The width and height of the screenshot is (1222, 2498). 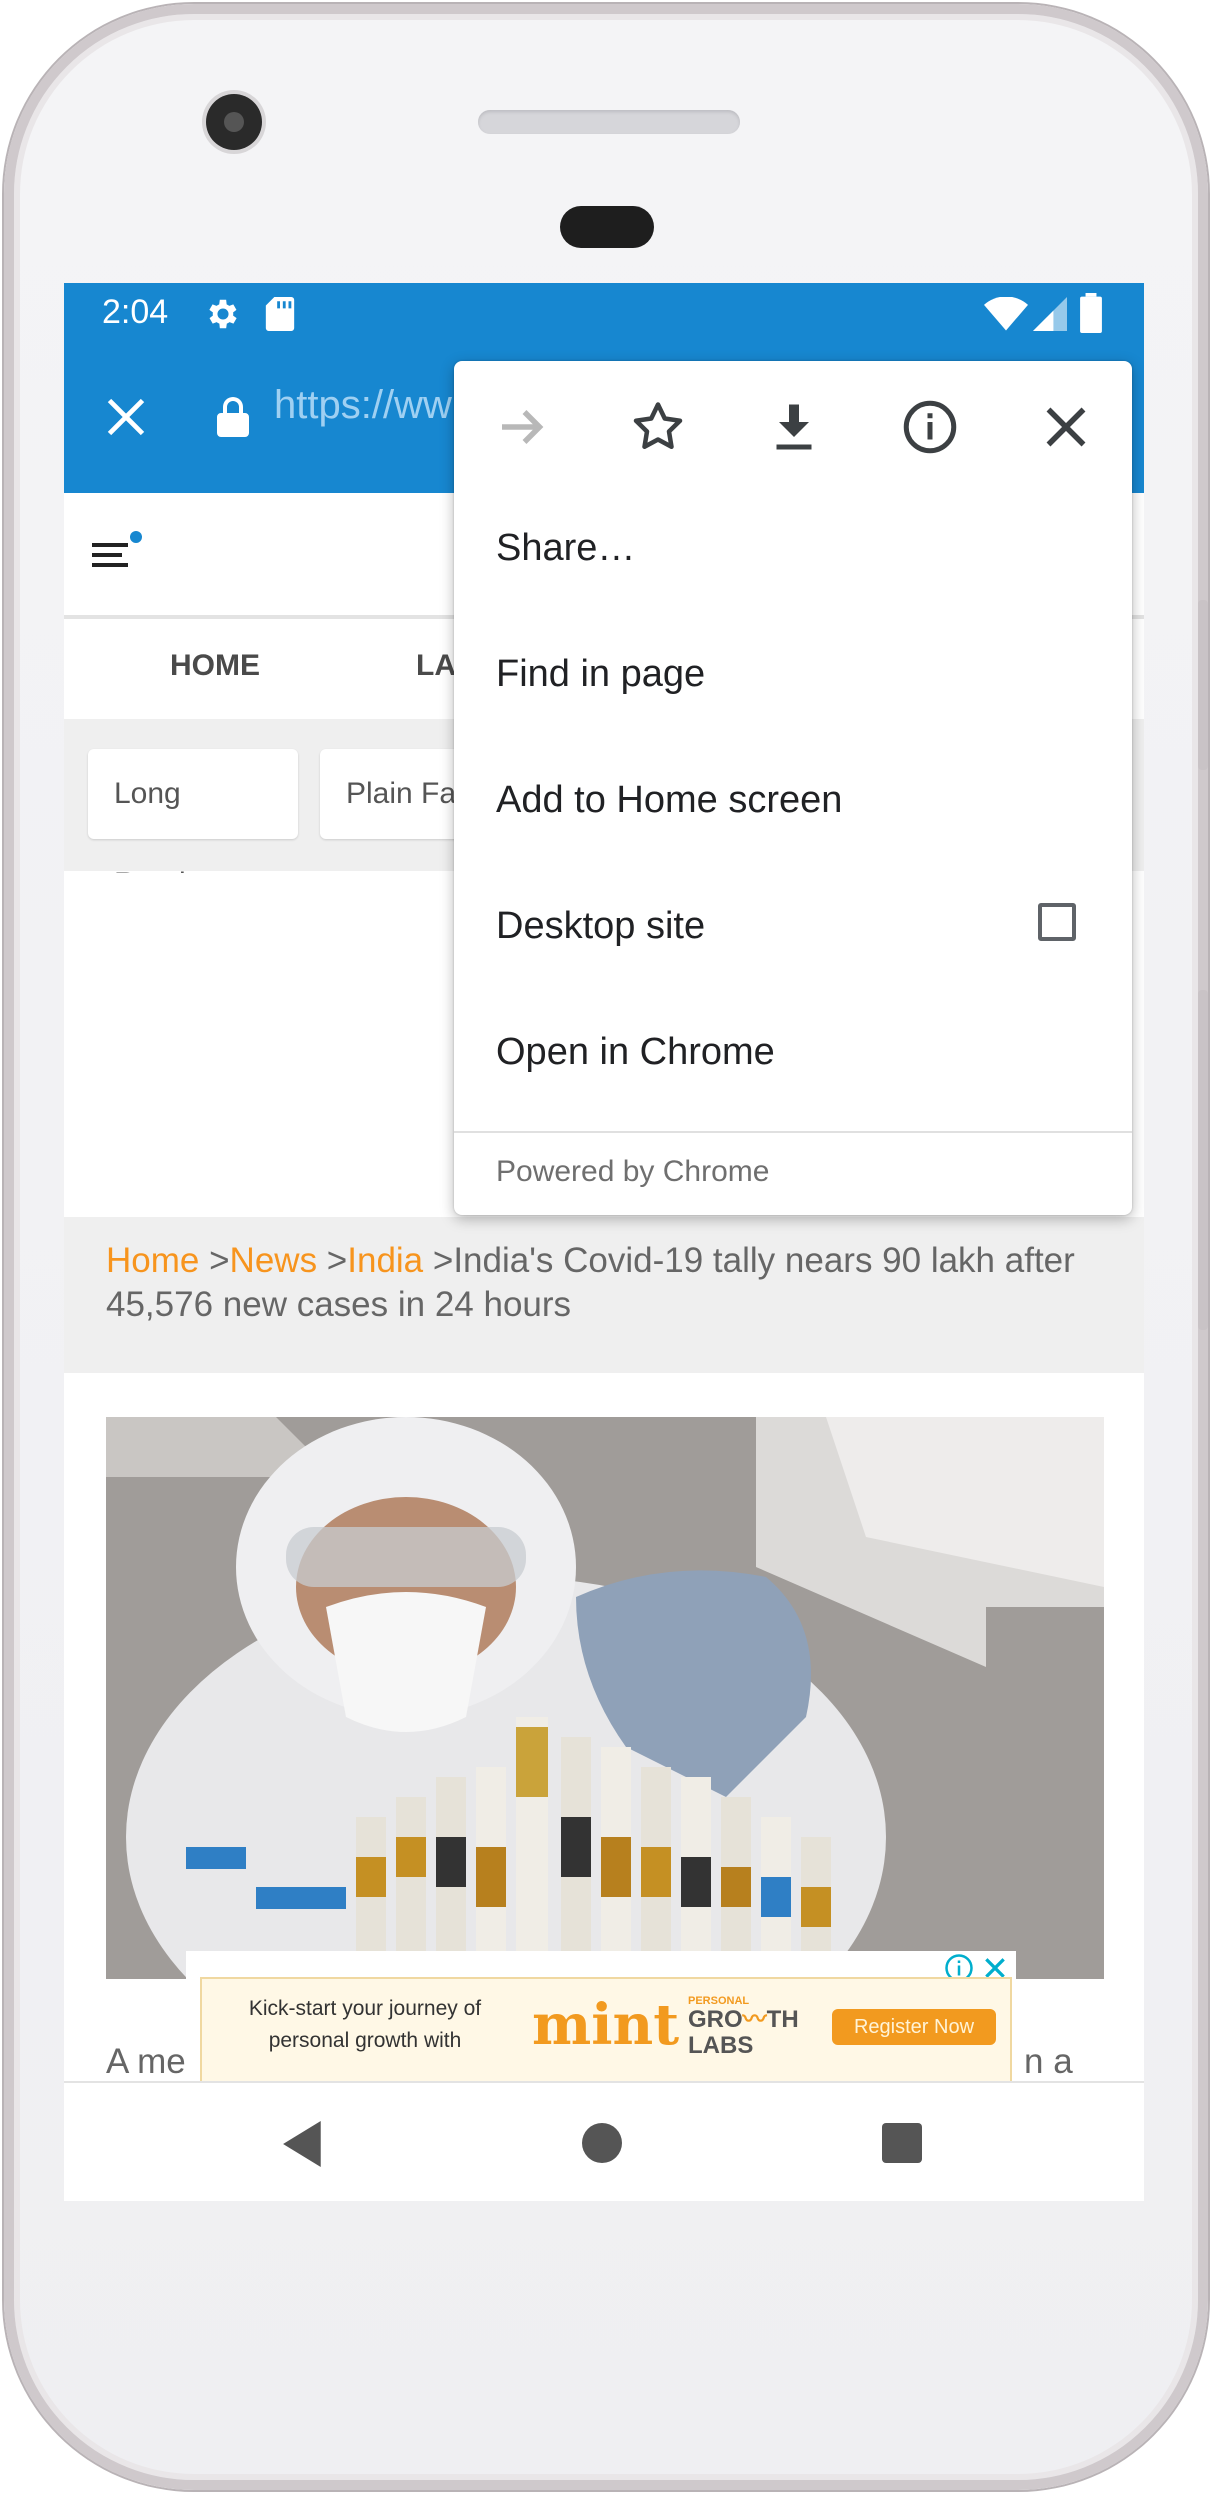 I want to click on system-nav-bar, so click(x=604, y=2141).